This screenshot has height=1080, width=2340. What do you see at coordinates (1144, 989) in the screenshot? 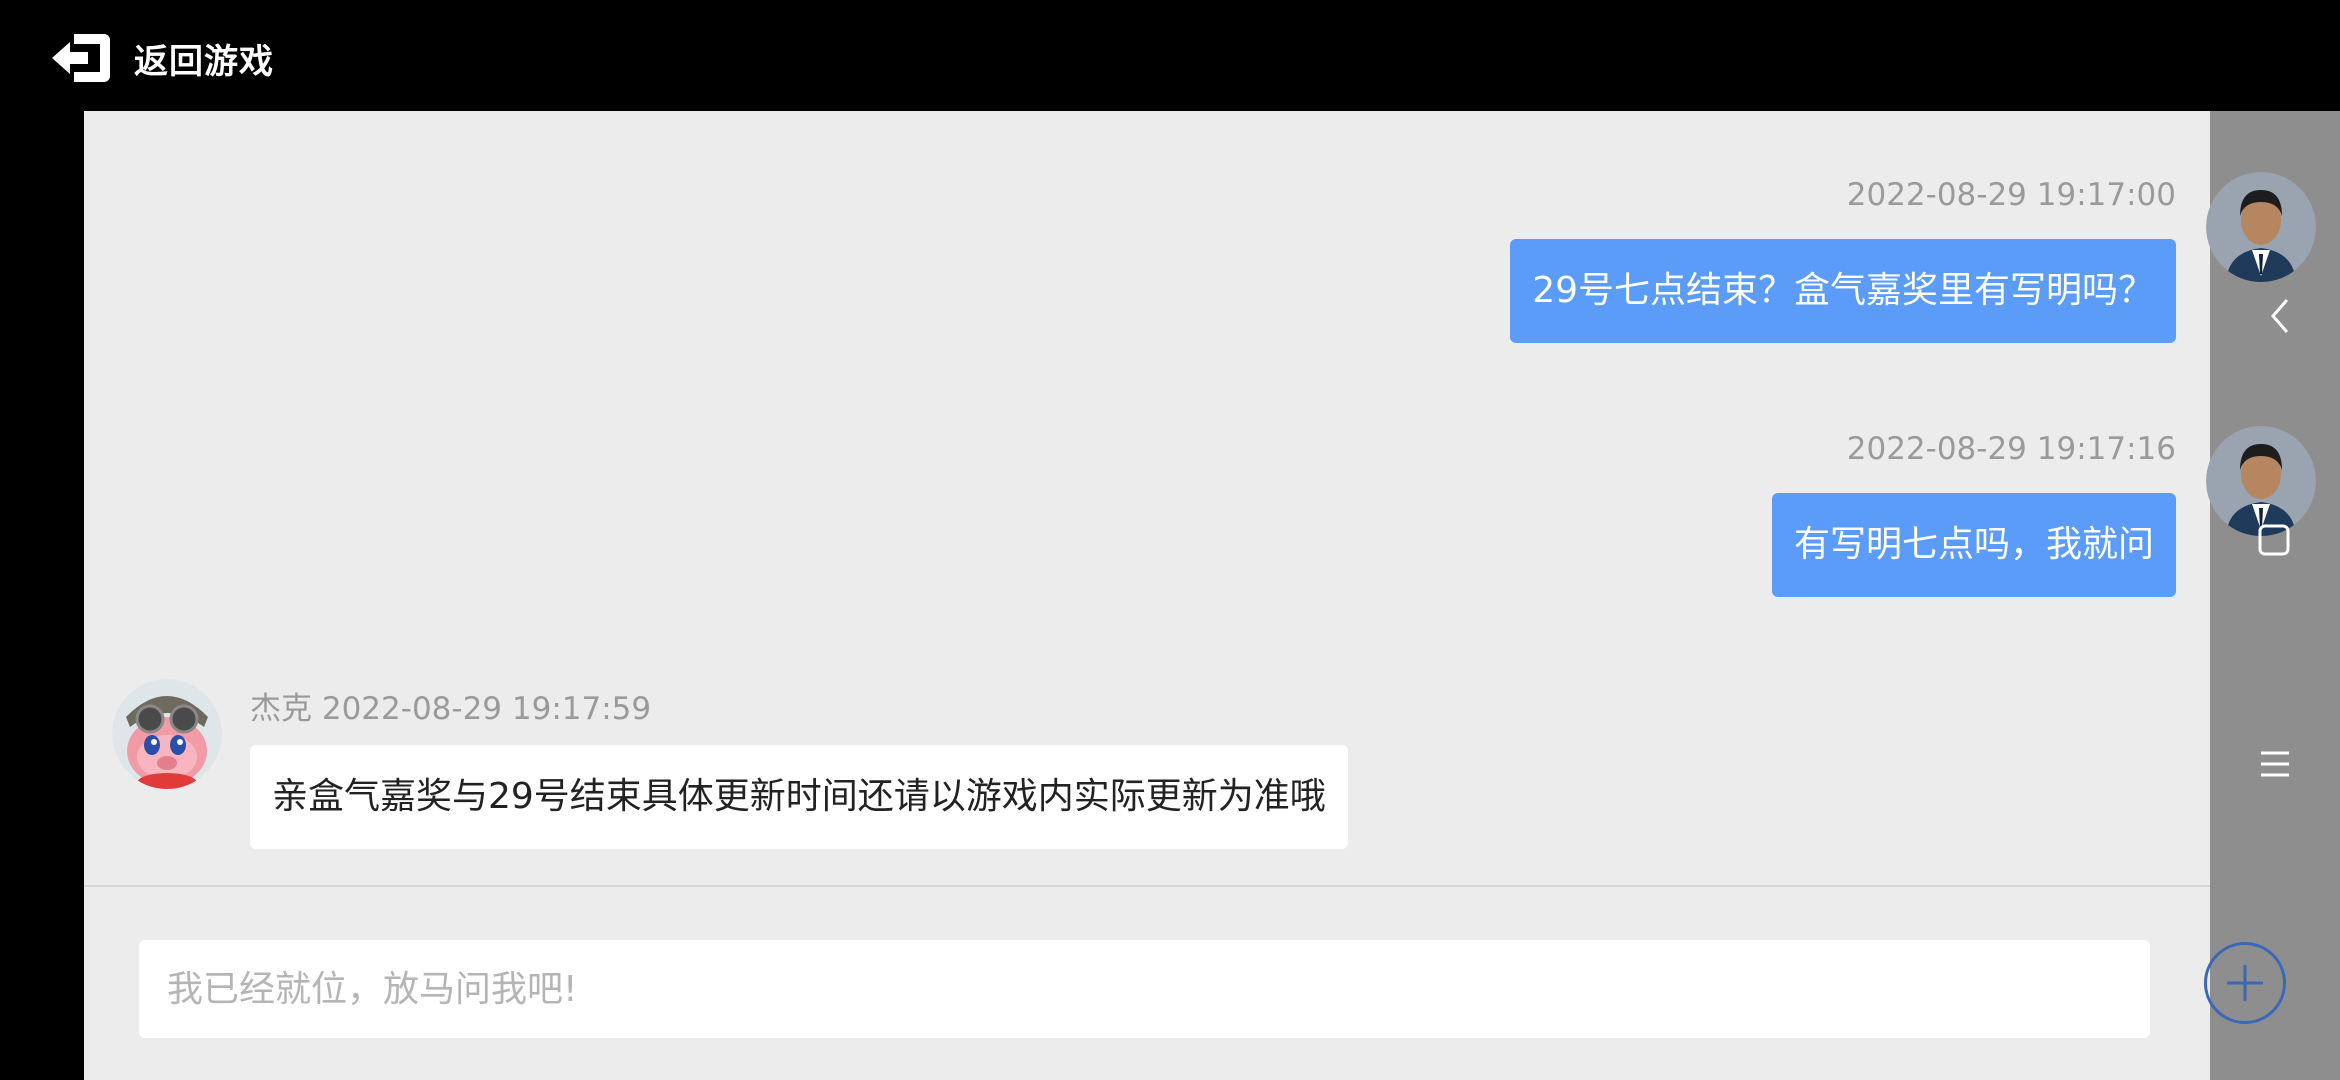
I see `message-input` at bounding box center [1144, 989].